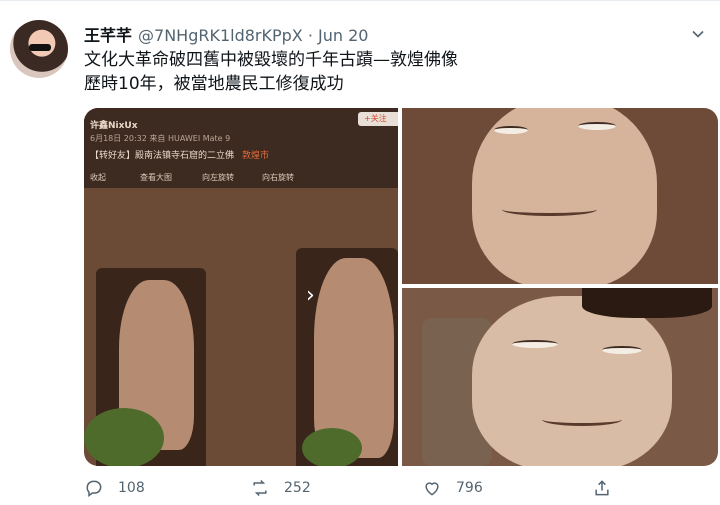  What do you see at coordinates (297, 488) in the screenshot?
I see `retweet-count: 252` at bounding box center [297, 488].